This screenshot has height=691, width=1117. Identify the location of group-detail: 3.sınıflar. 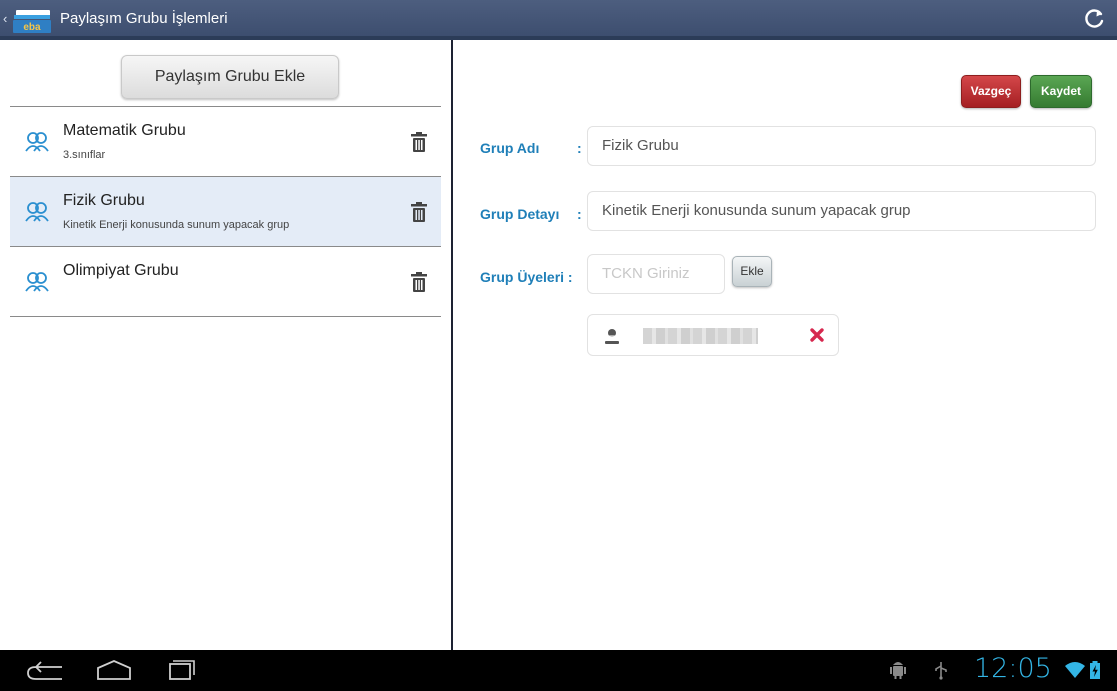
(84, 155).